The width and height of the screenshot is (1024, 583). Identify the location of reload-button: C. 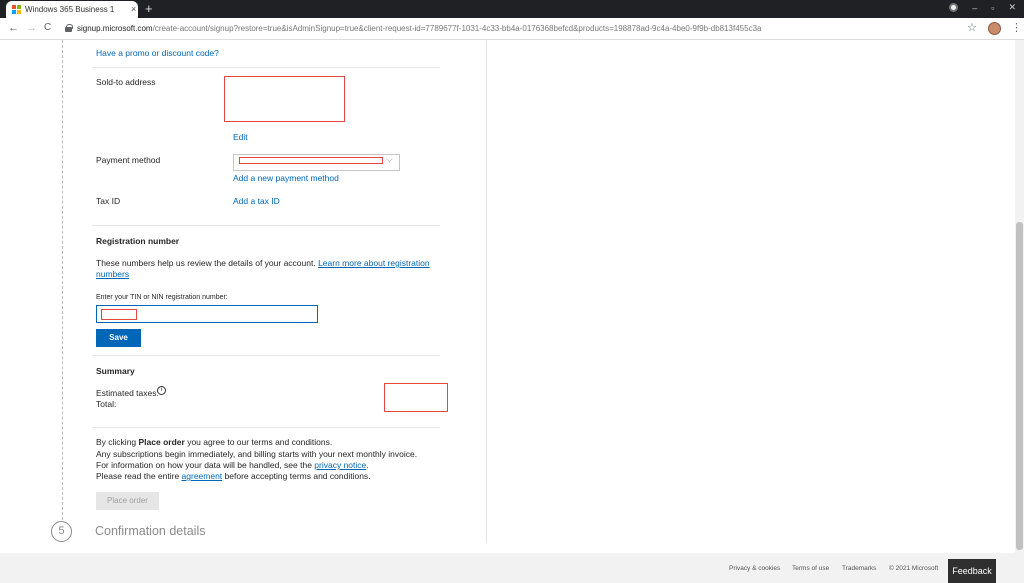
(47, 27).